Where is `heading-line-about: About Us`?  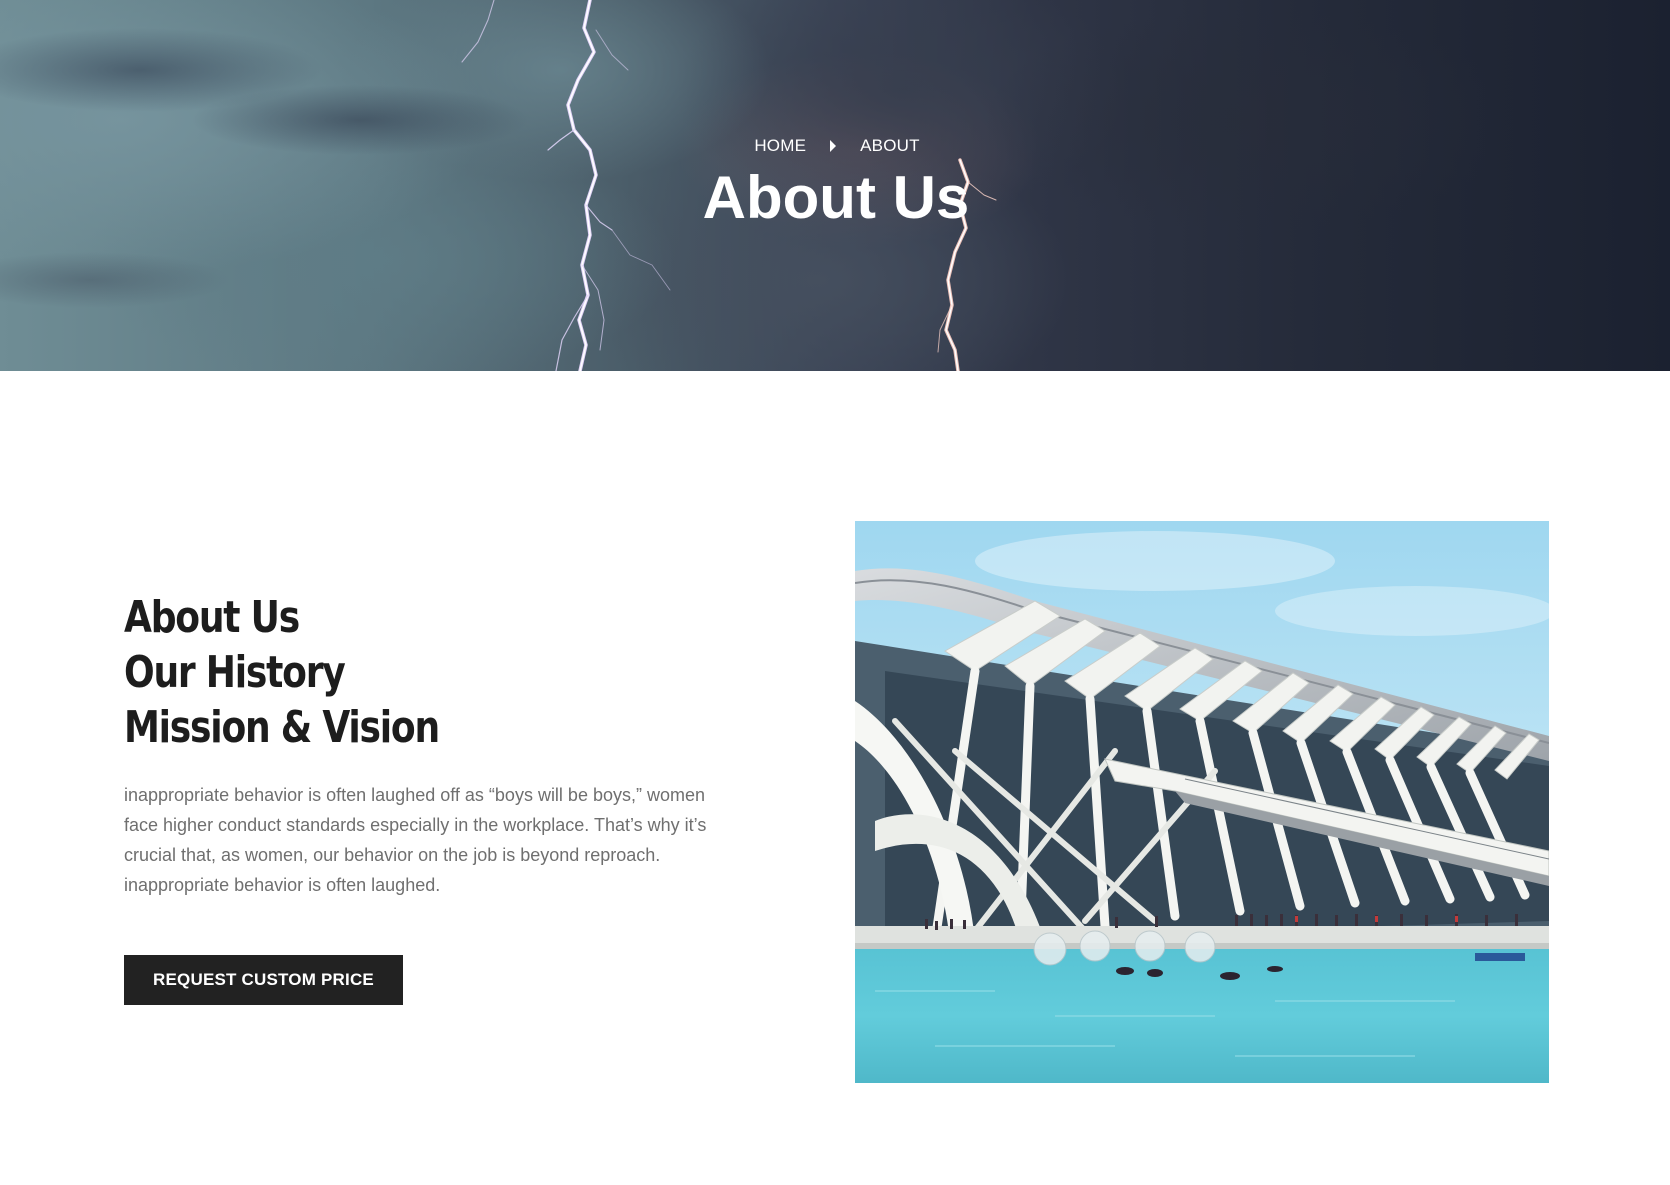
heading-line-about: About Us is located at coordinates (212, 617).